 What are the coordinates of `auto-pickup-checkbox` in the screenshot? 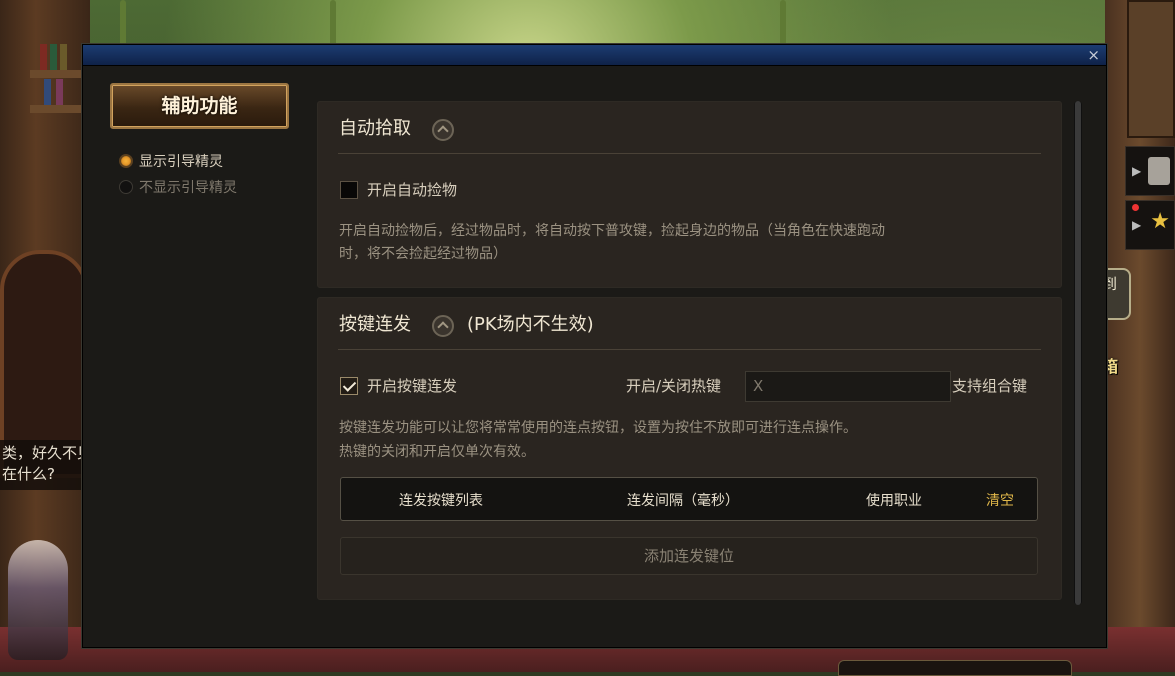 It's located at (349, 190).